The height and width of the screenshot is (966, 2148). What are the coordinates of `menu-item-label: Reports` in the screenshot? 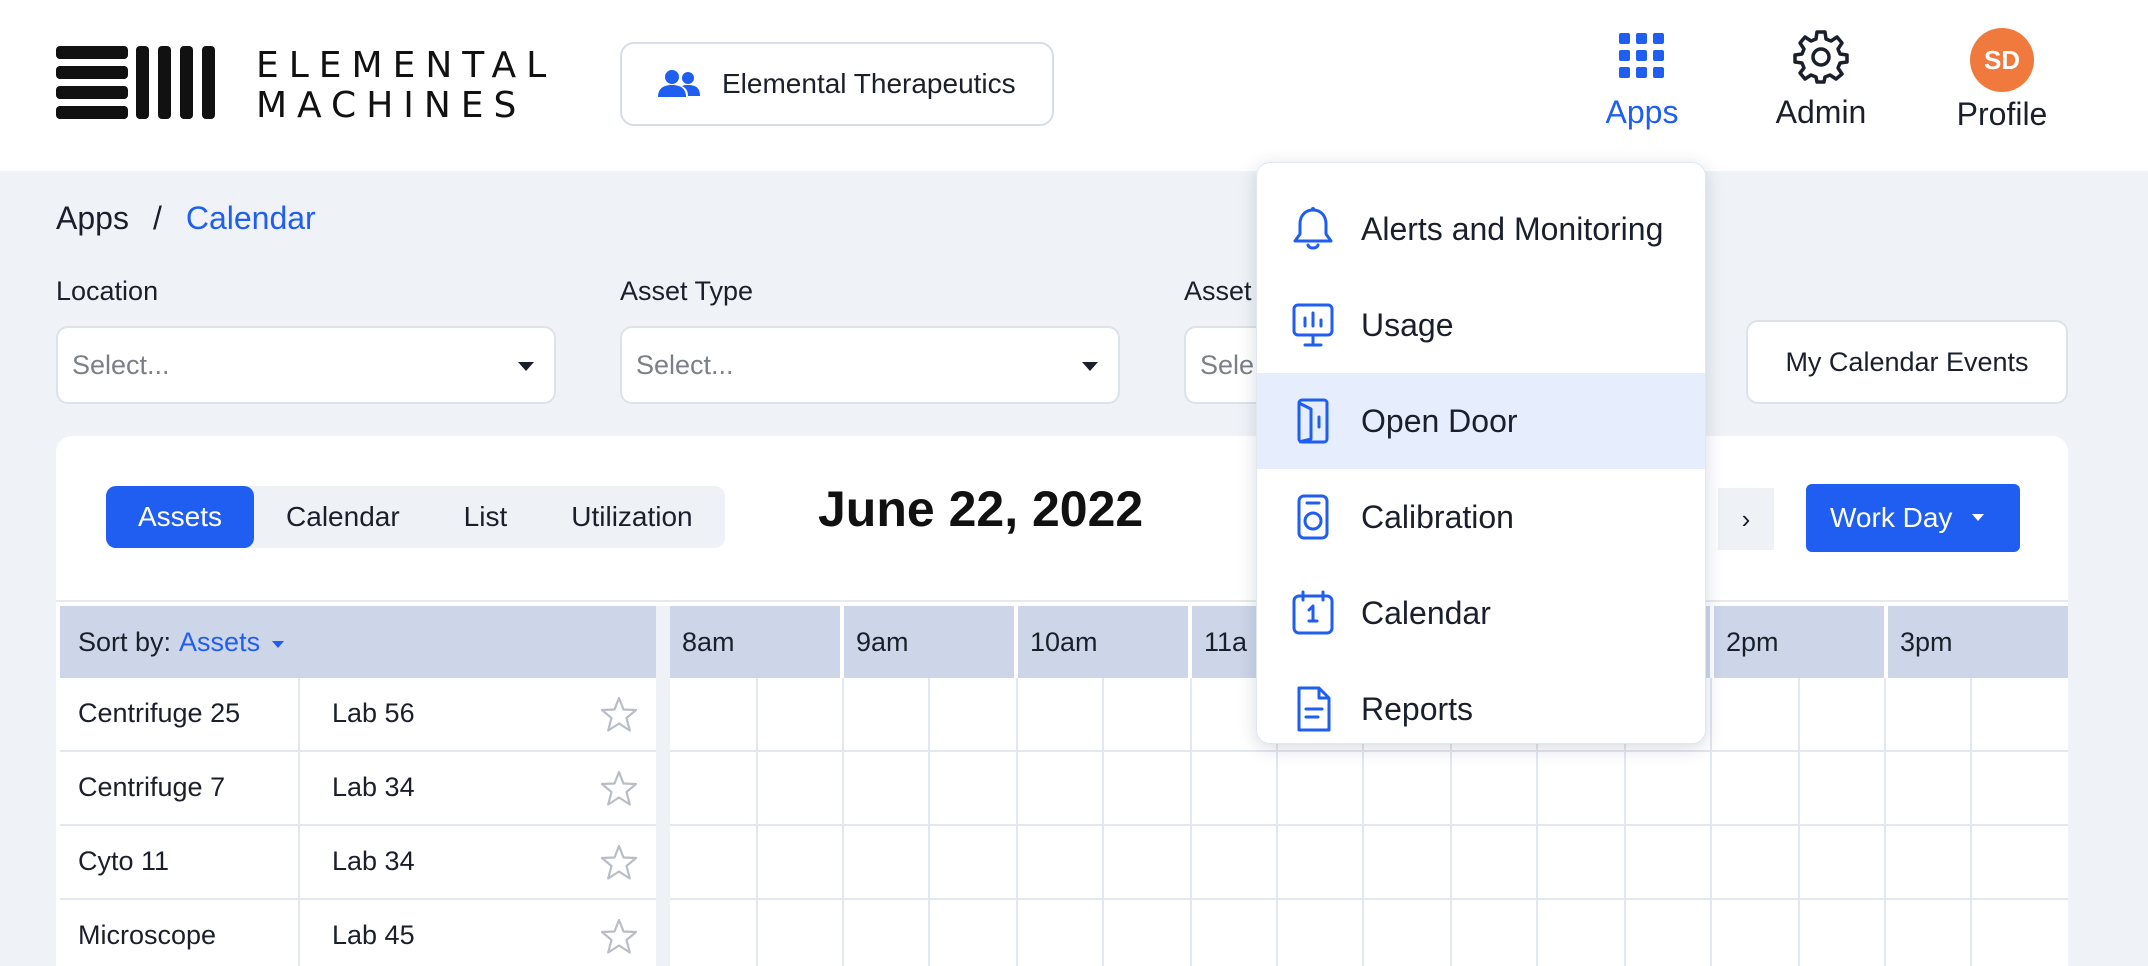 It's located at (1417, 708).